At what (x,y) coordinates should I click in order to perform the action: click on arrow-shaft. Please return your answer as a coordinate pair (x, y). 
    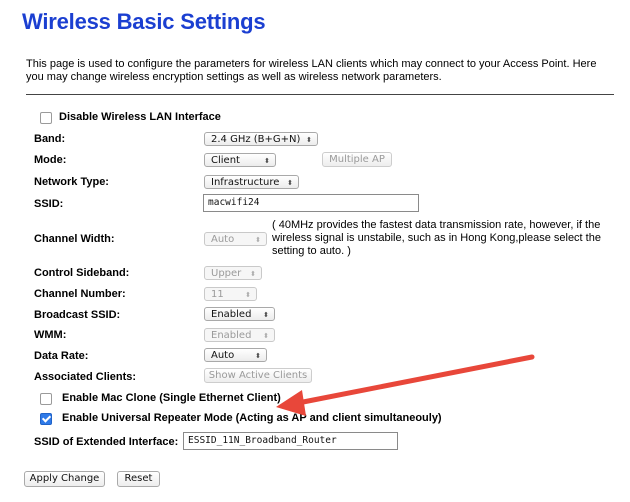
    Looking at the image, I should click on (415, 380).